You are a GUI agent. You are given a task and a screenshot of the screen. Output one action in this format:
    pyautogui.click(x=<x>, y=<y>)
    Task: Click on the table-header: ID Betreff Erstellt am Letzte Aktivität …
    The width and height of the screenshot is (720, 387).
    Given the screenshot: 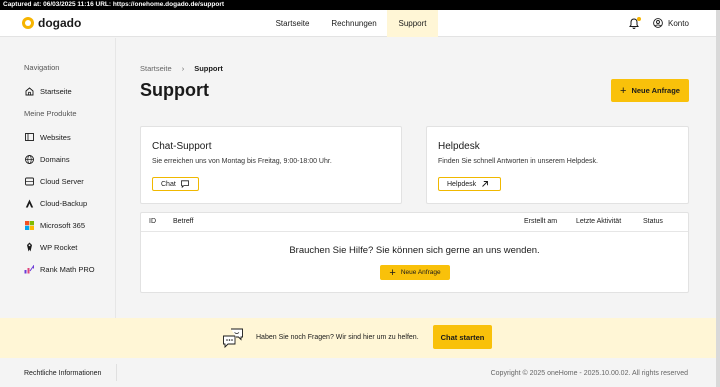 What is the action you would take?
    pyautogui.click(x=414, y=222)
    